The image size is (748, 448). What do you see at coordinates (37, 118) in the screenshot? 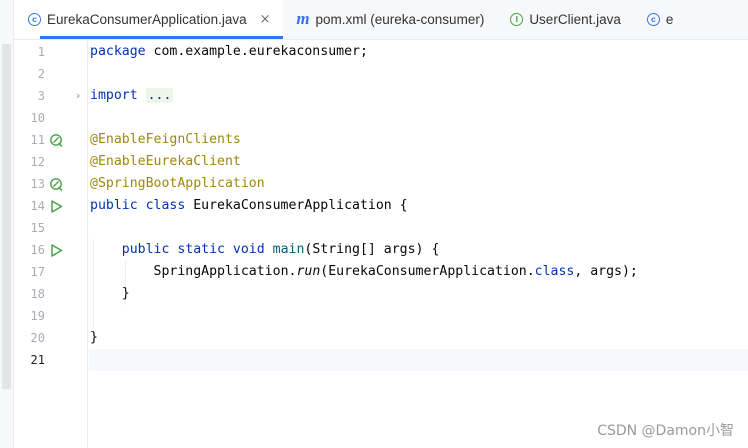
I see `line-number: 10` at bounding box center [37, 118].